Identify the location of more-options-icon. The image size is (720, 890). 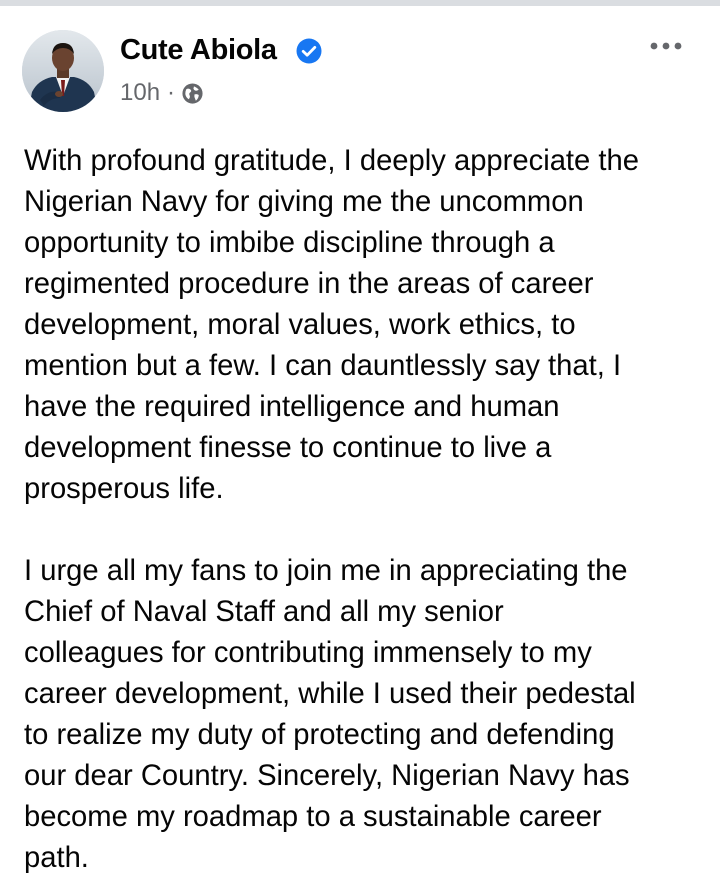
(666, 46).